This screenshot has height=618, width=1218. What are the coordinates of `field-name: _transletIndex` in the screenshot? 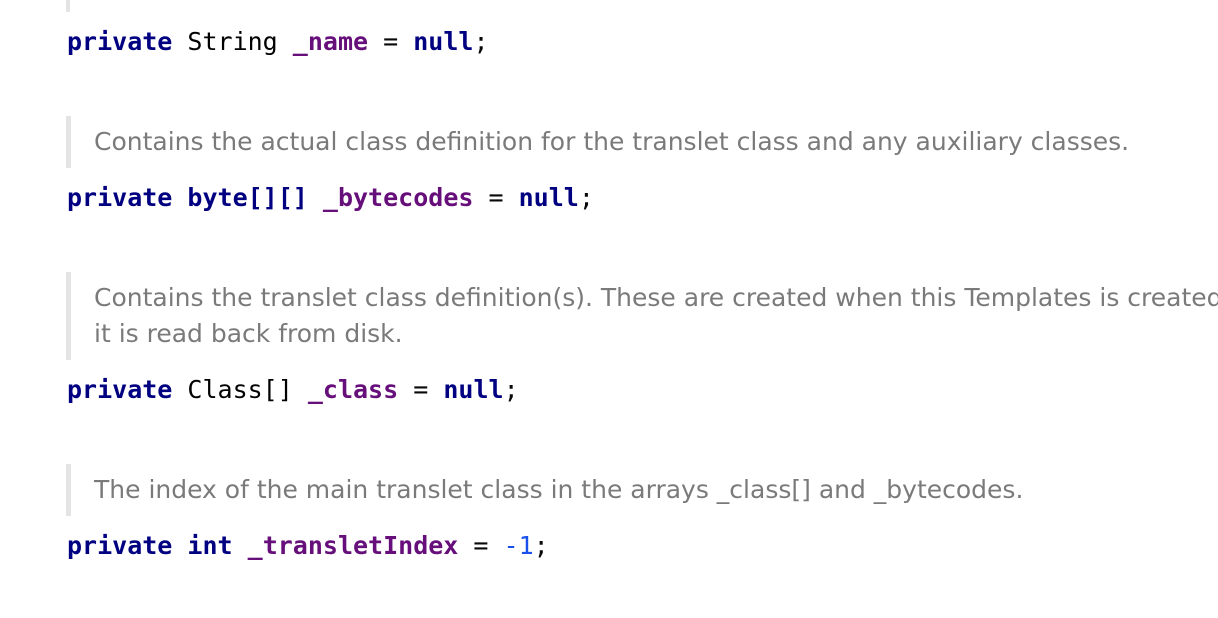 It's located at (353, 545).